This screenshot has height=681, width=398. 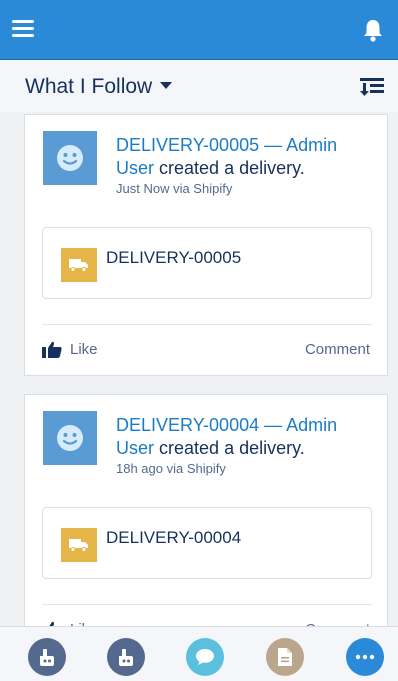 I want to click on document-icon, so click(x=285, y=657).